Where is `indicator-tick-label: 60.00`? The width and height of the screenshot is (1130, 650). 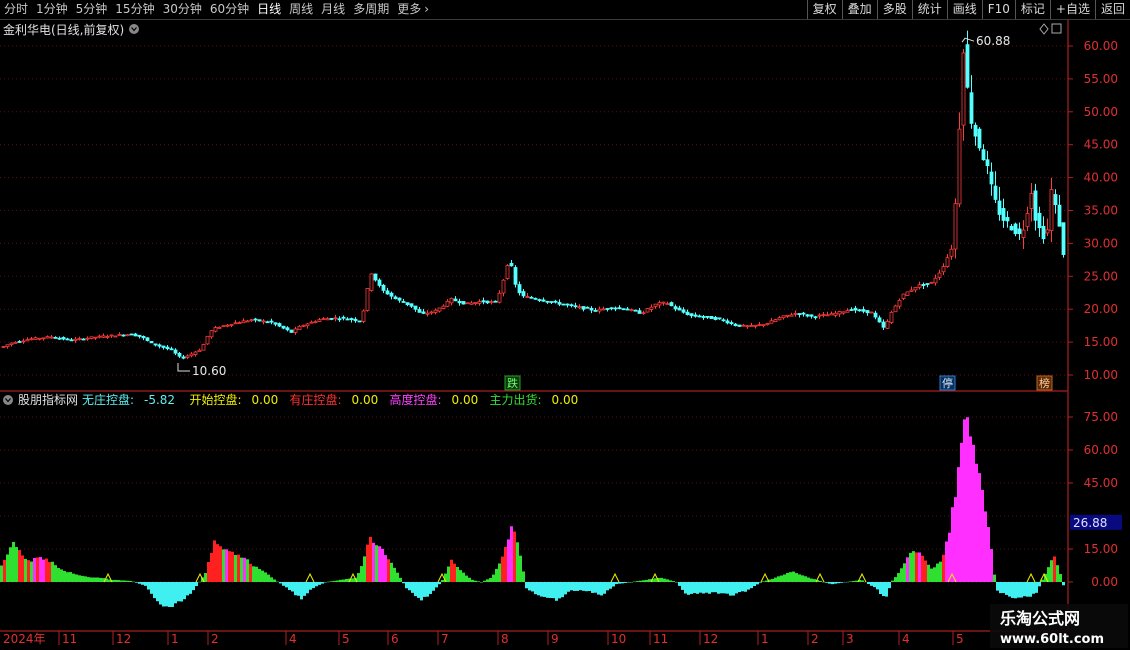
indicator-tick-label: 60.00 is located at coordinates (1101, 450).